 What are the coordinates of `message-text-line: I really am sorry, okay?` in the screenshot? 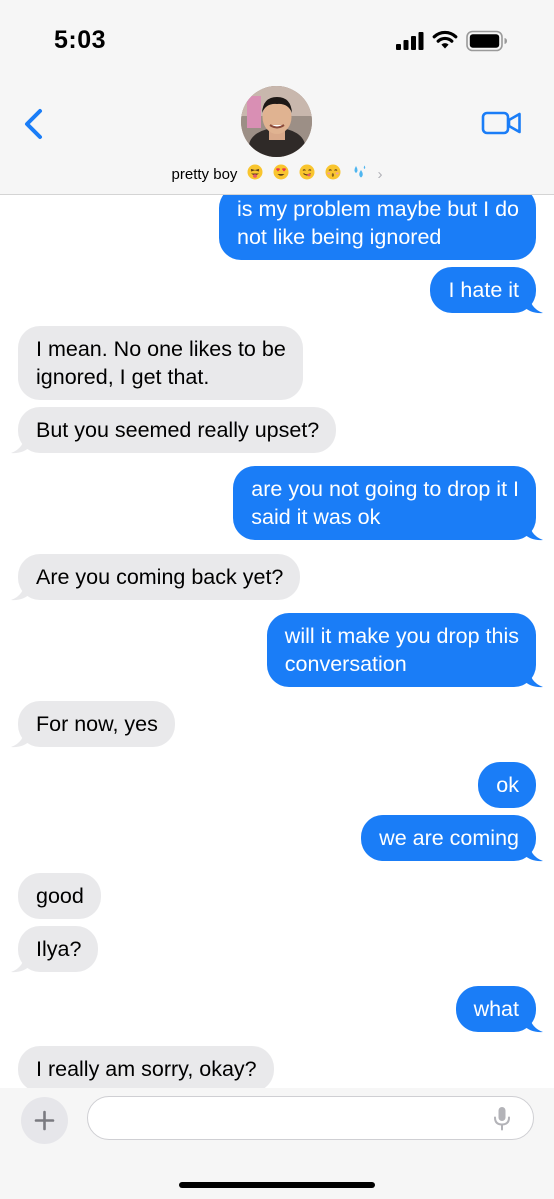 It's located at (146, 1069).